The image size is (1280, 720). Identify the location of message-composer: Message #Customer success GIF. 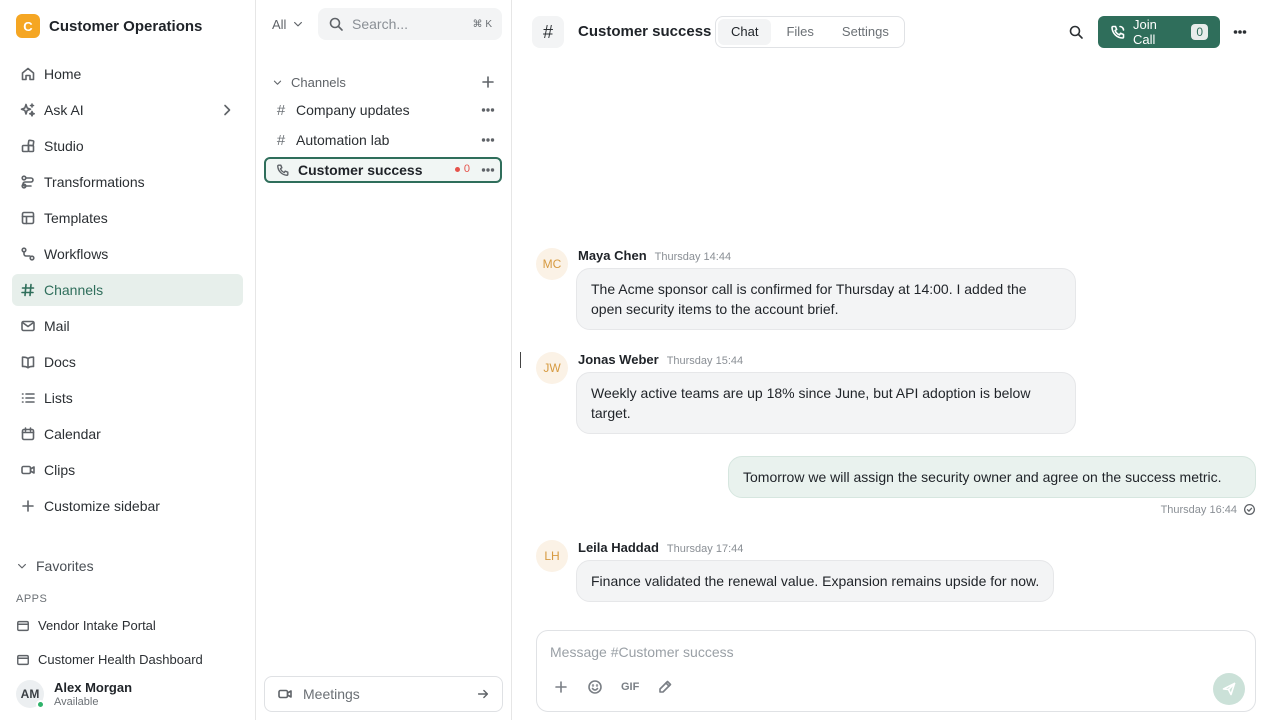
(896, 671).